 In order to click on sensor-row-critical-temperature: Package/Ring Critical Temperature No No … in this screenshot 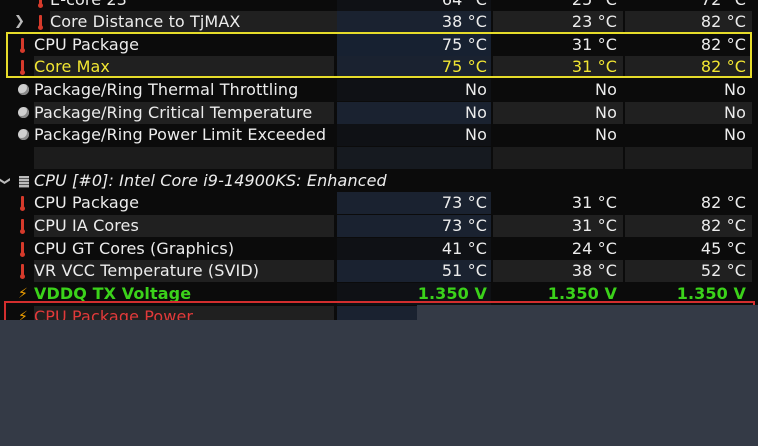, I will do `click(376, 113)`.